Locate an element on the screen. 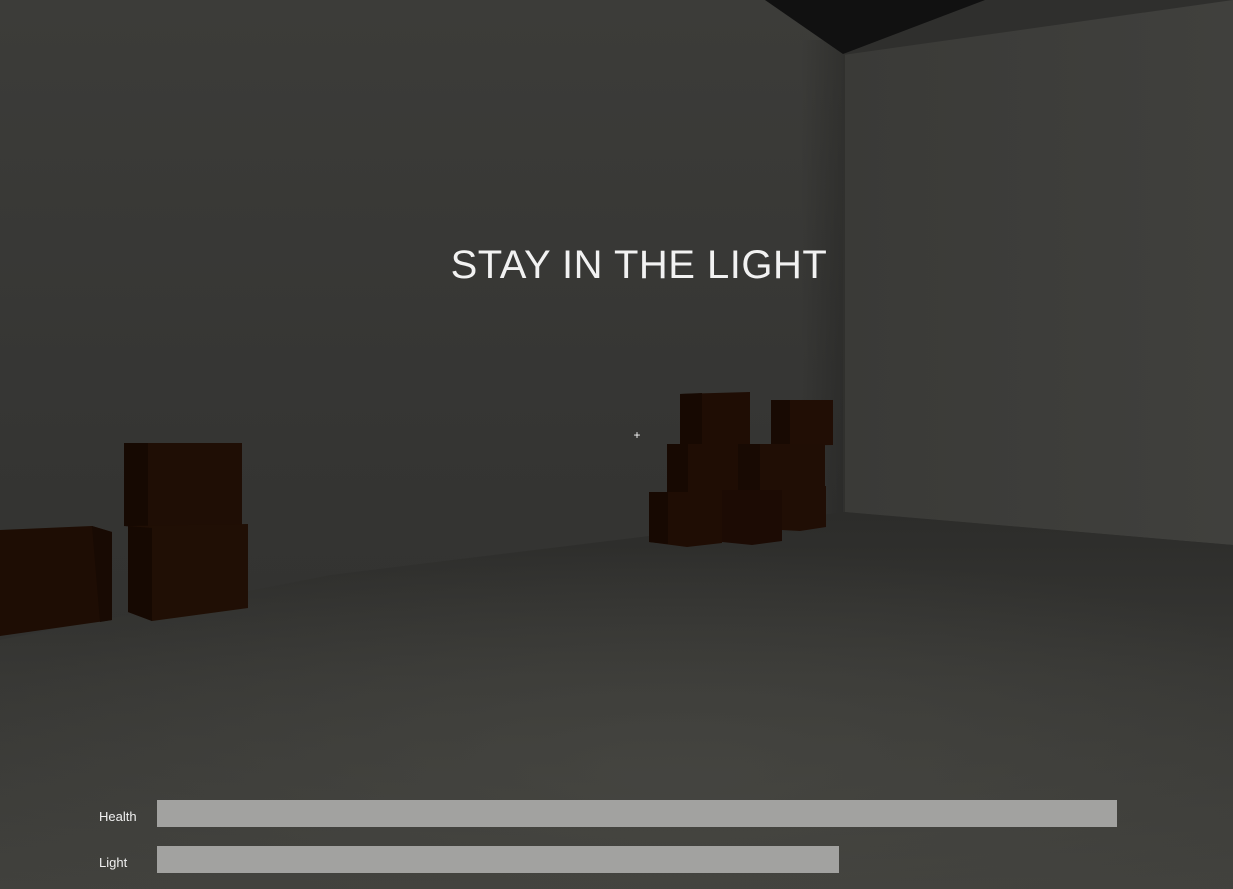 The height and width of the screenshot is (889, 1233). light-meter: Light is located at coordinates (609, 859).